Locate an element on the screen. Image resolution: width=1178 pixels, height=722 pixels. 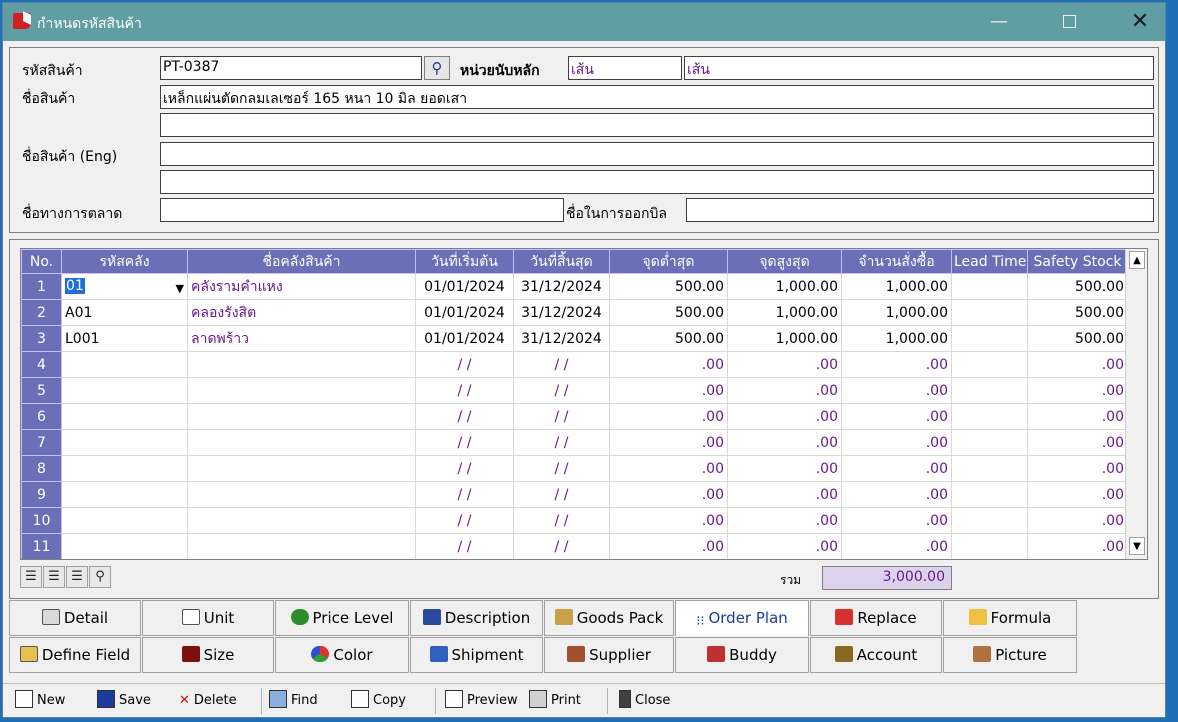
tab-order-plan: ⁝⁝ Order Plan is located at coordinates (742, 618).